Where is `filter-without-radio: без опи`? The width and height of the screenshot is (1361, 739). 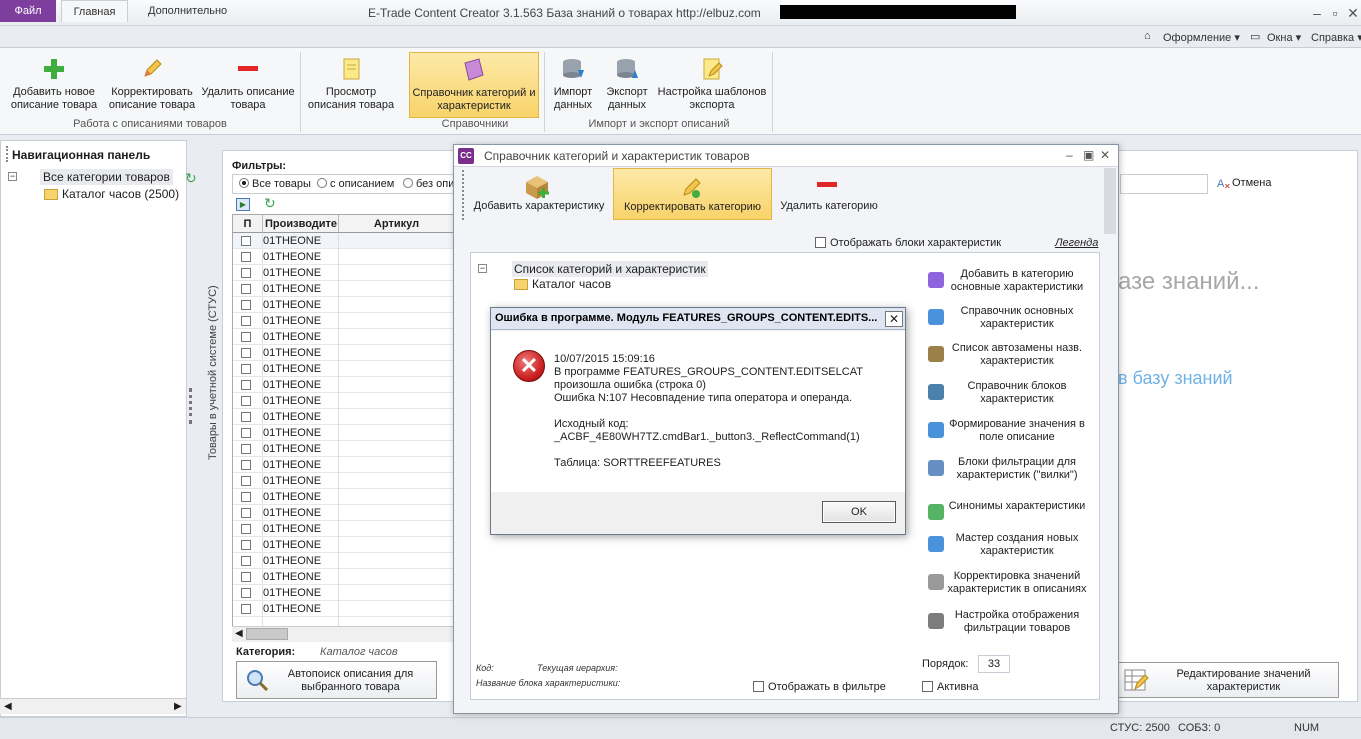 filter-without-radio: без опи is located at coordinates (428, 184).